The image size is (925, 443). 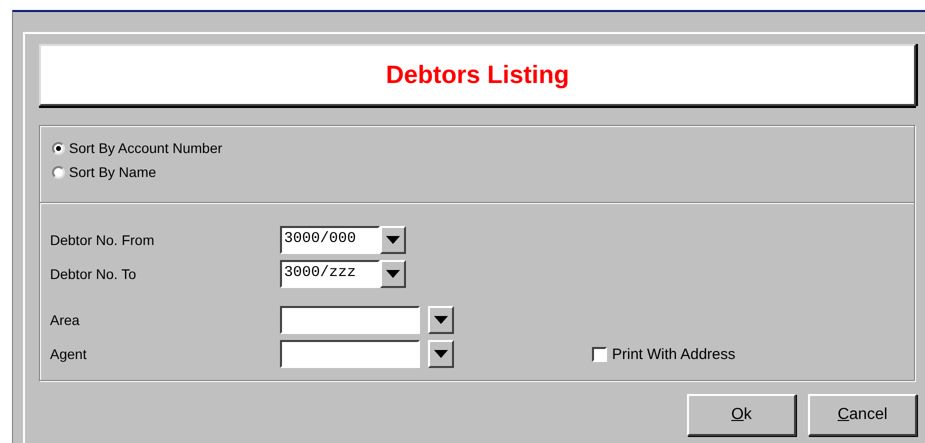 I want to click on dialog-button: Cancel, so click(x=862, y=415).